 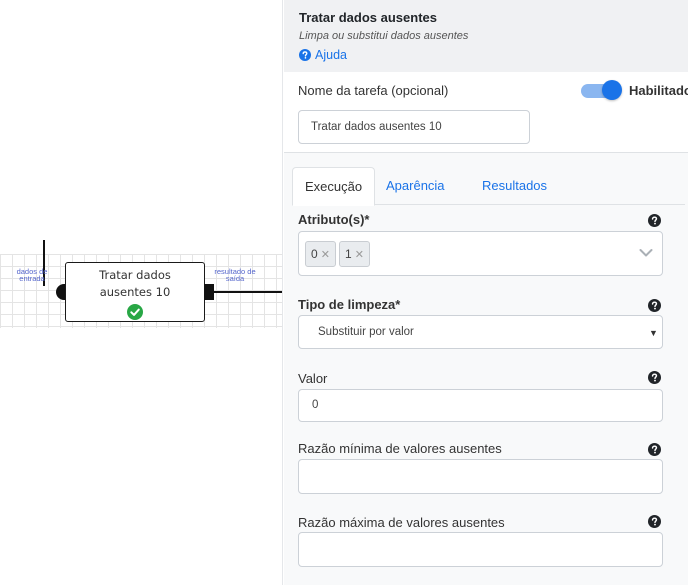 I want to click on task-name-label: Nome da tarefa (opcional), so click(x=373, y=90).